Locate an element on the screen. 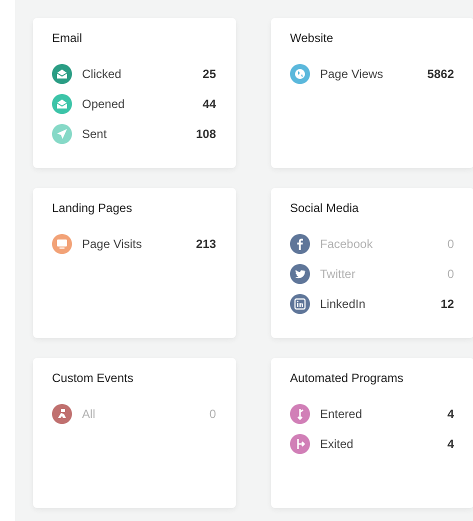 This screenshot has height=521, width=473. card-title: Email is located at coordinates (68, 38).